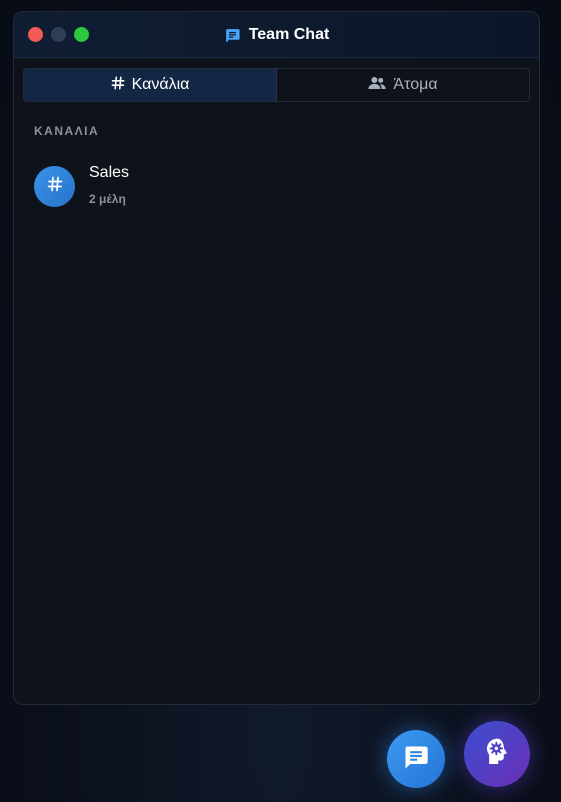 This screenshot has width=561, height=802. I want to click on people-icon, so click(377, 85).